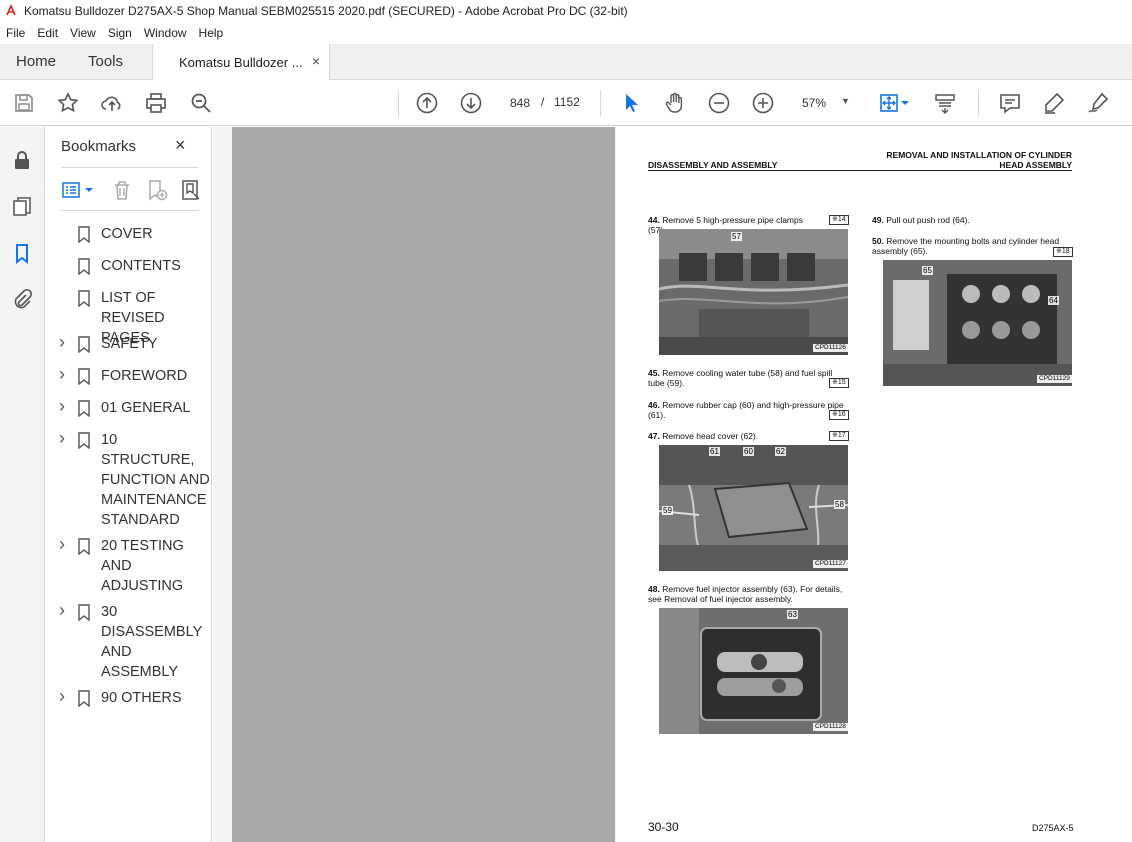 This screenshot has height=842, width=1132. What do you see at coordinates (714, 451) in the screenshot?
I see `callout-61: 61` at bounding box center [714, 451].